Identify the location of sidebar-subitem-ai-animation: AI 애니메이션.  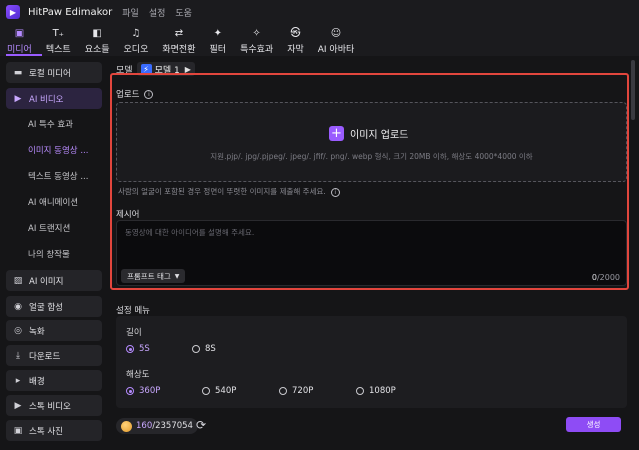
(53, 202).